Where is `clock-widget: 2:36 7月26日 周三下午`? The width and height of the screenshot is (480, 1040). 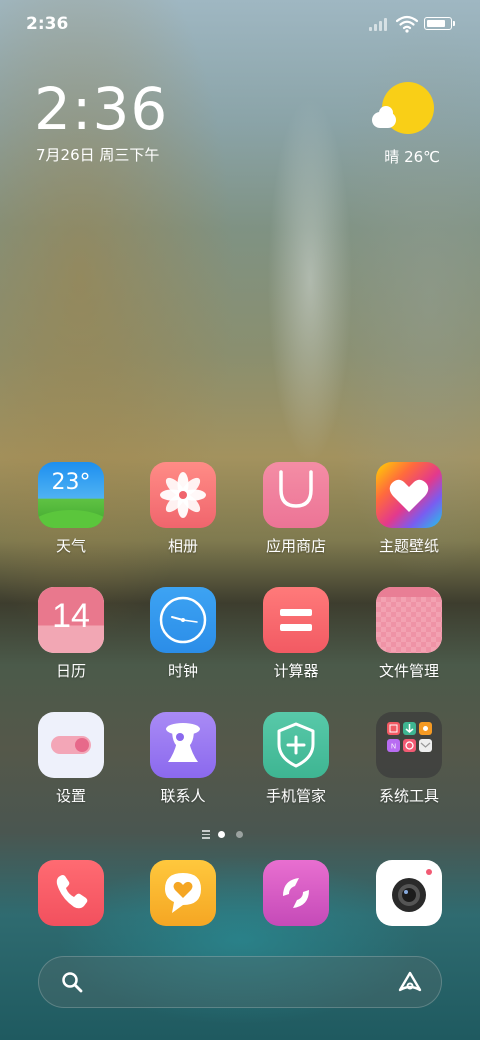 clock-widget: 2:36 7月26日 周三下午 is located at coordinates (142, 123).